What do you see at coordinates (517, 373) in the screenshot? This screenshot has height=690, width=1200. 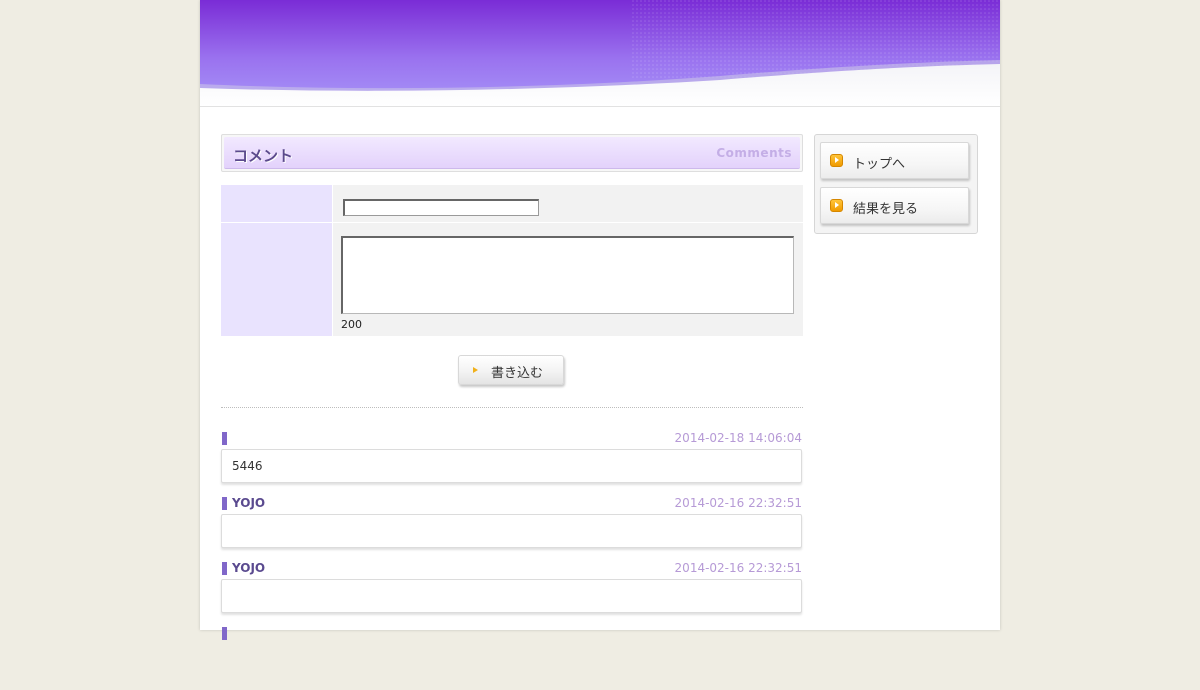 I see `submit-button-label: 書き込む` at bounding box center [517, 373].